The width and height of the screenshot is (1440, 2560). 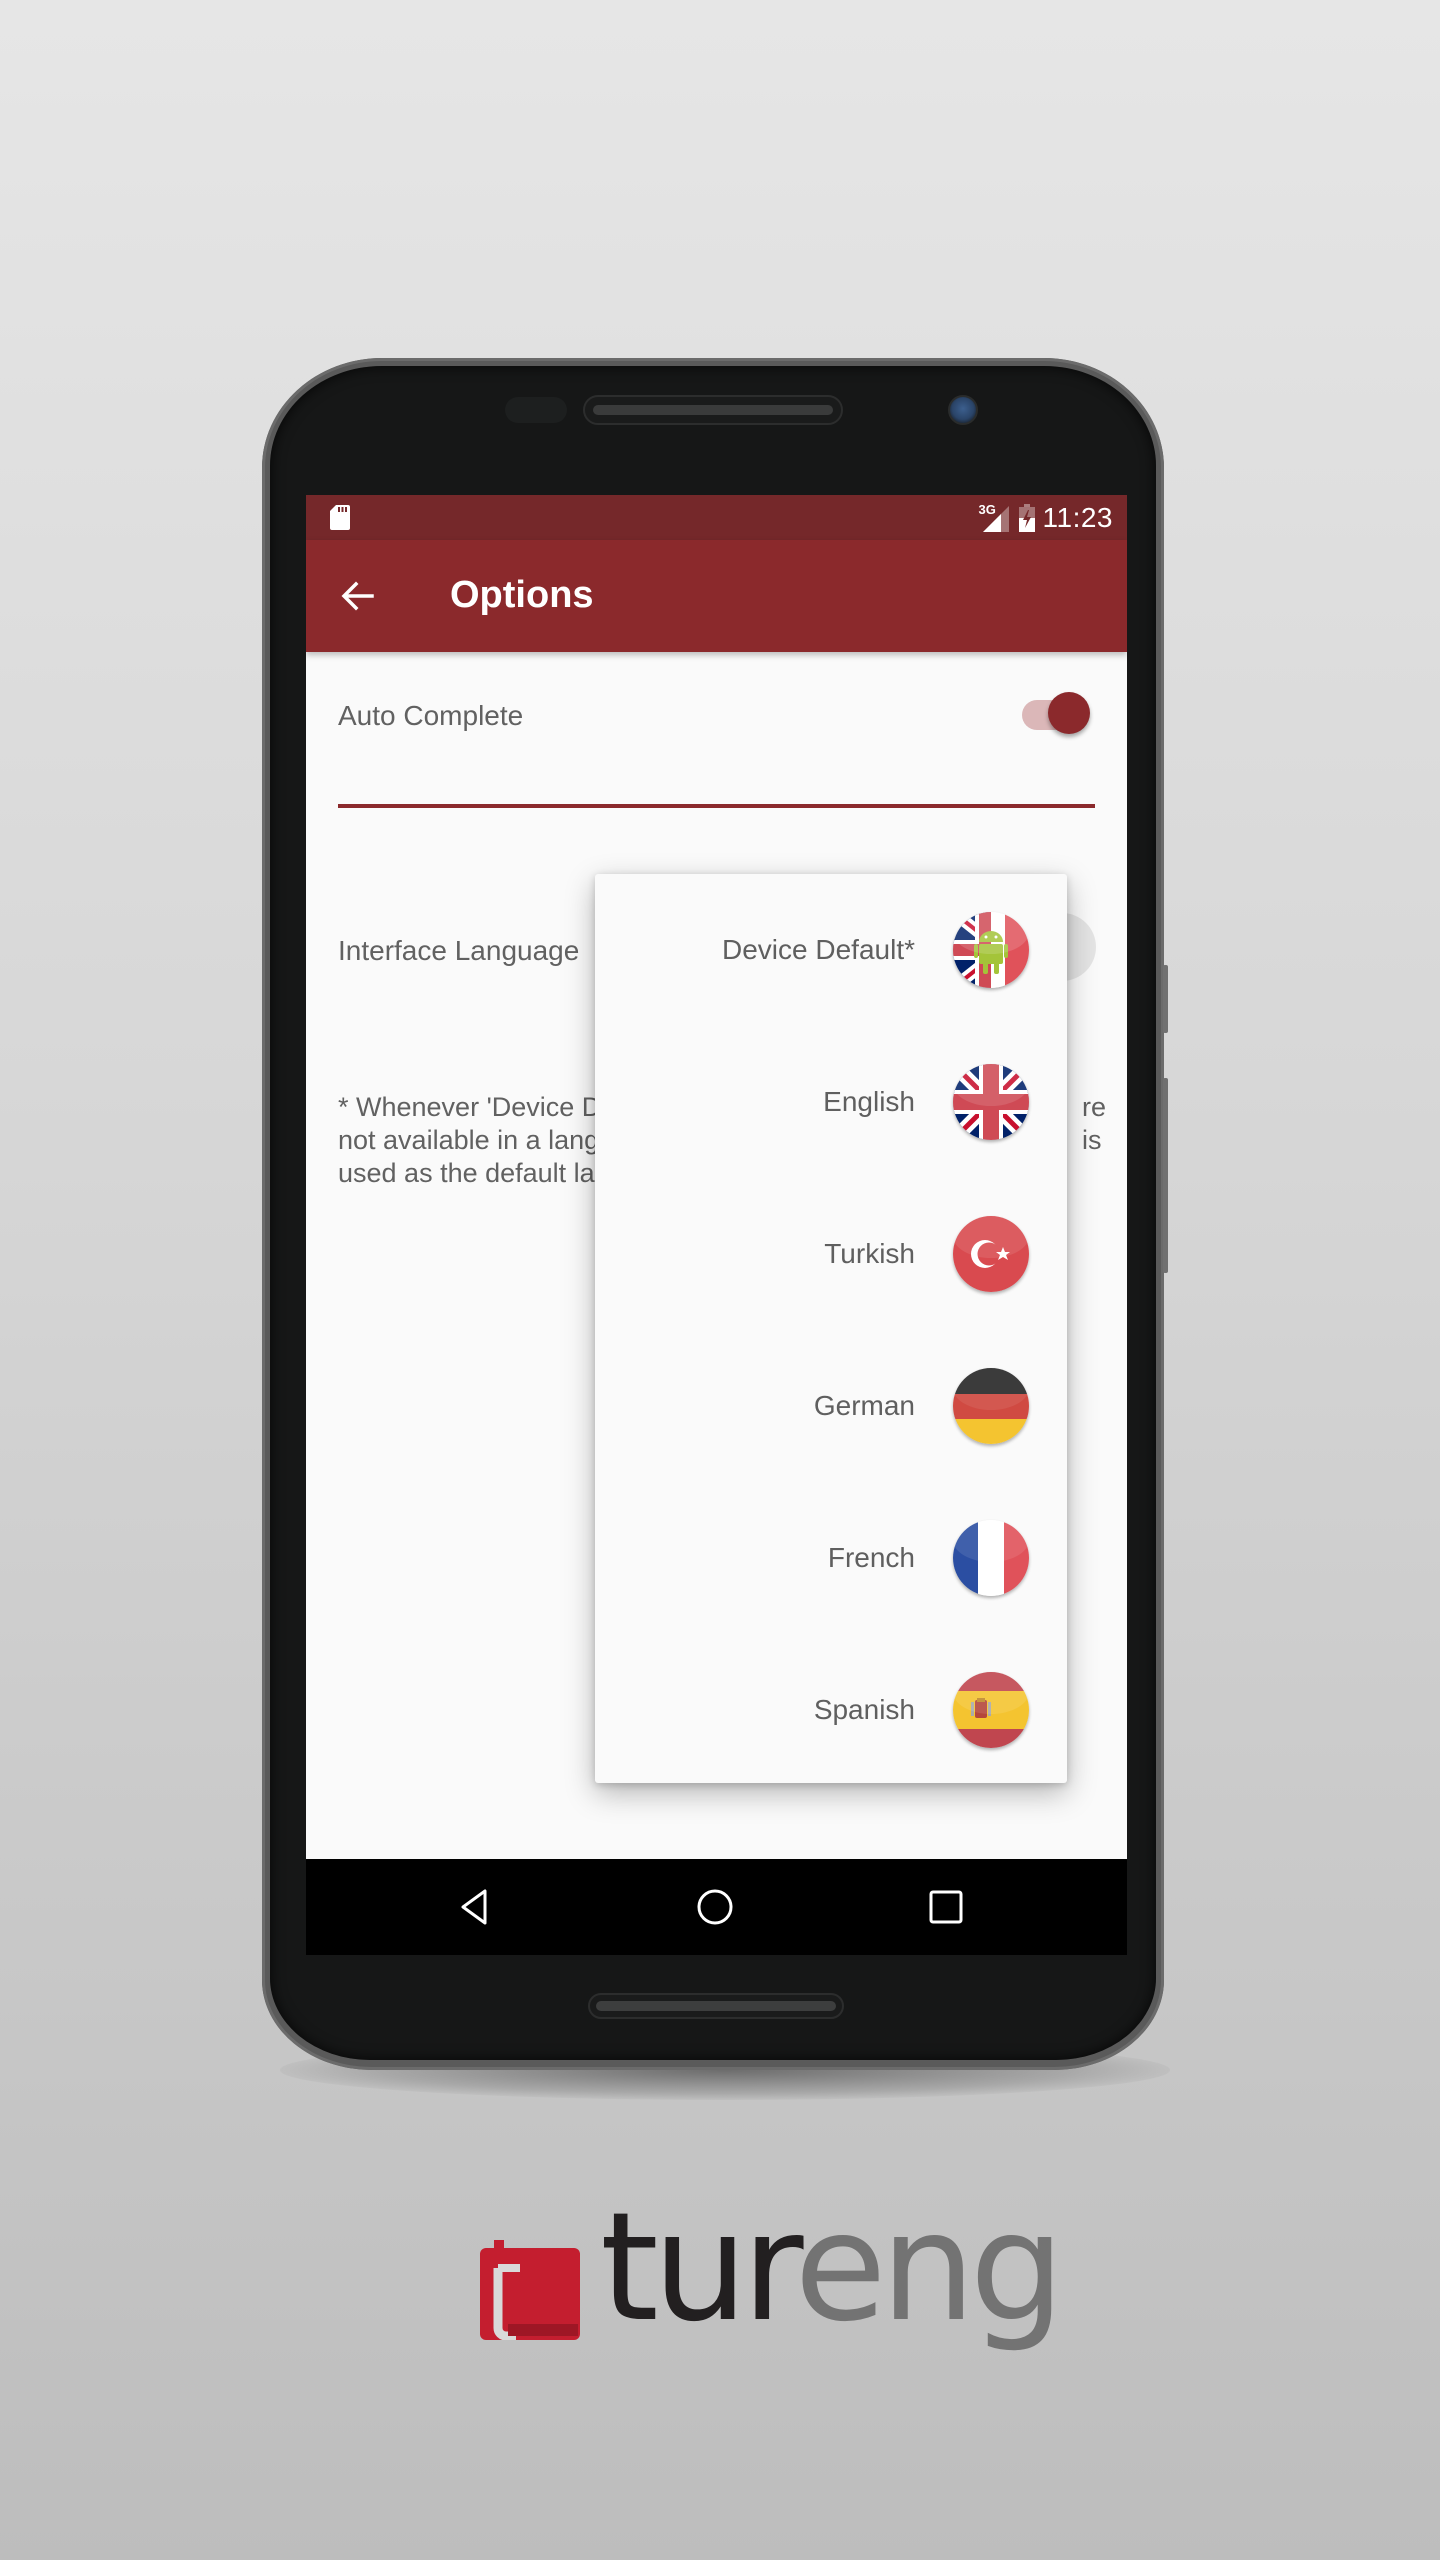 What do you see at coordinates (530, 2290) in the screenshot?
I see `tureng-logo-mark-icon` at bounding box center [530, 2290].